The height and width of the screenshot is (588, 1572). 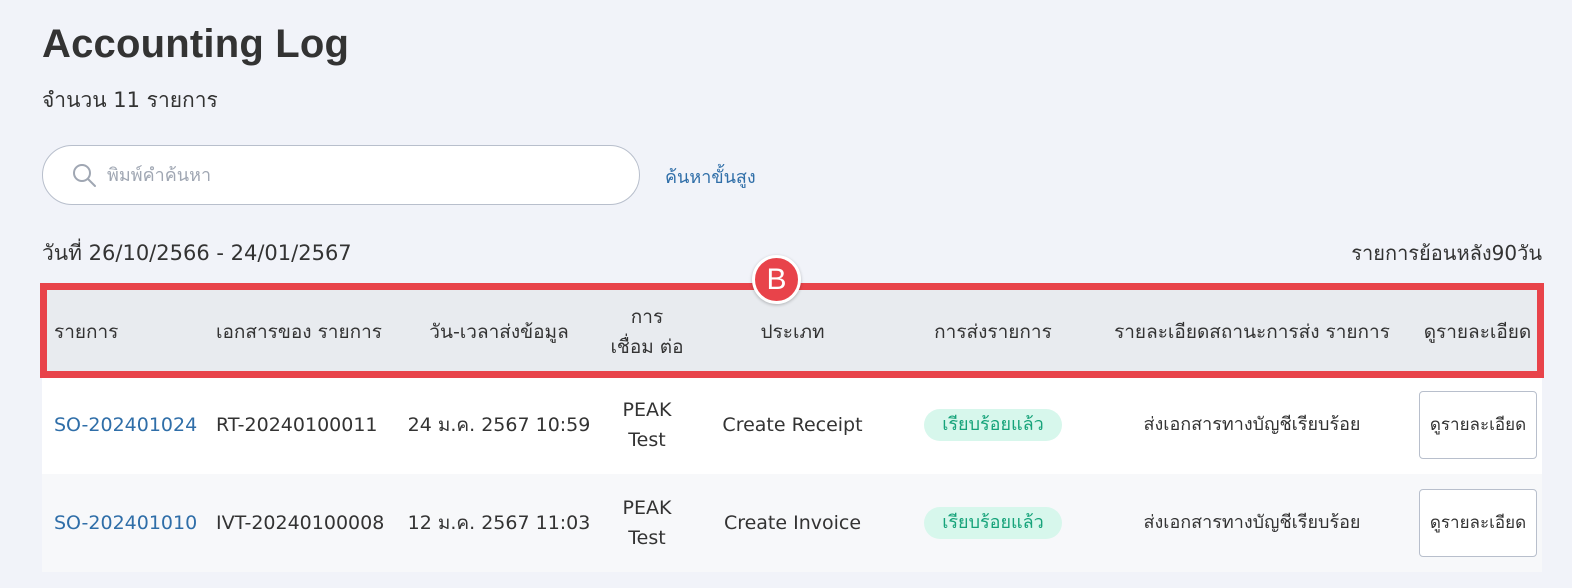 What do you see at coordinates (297, 425) in the screenshot?
I see `document-number: RT-20240100011` at bounding box center [297, 425].